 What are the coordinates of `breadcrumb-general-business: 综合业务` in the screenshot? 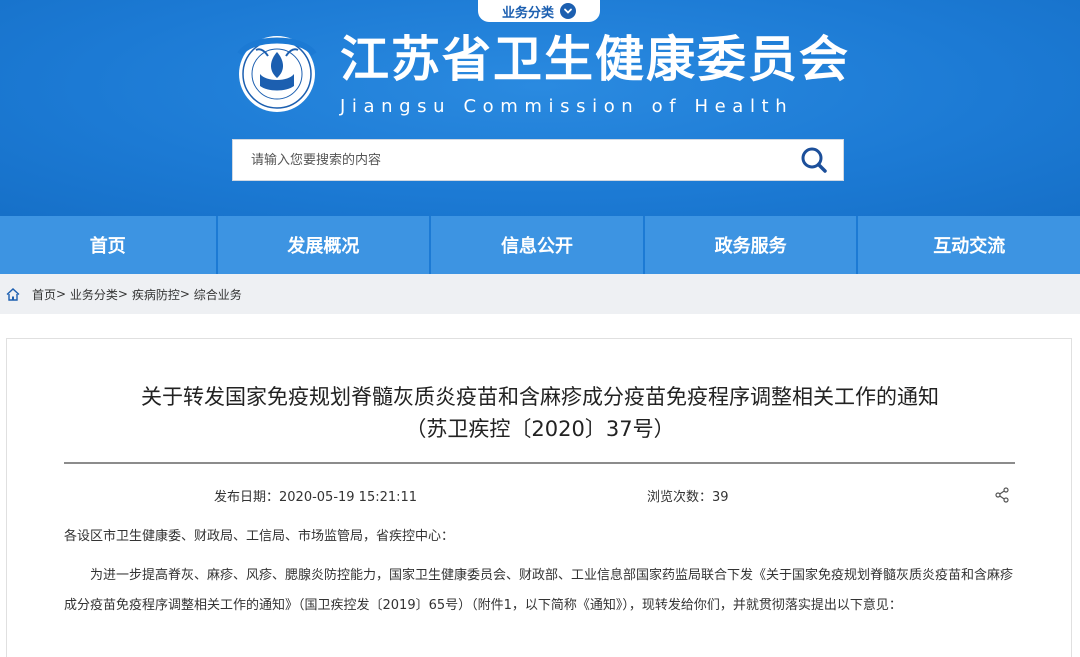 It's located at (218, 294).